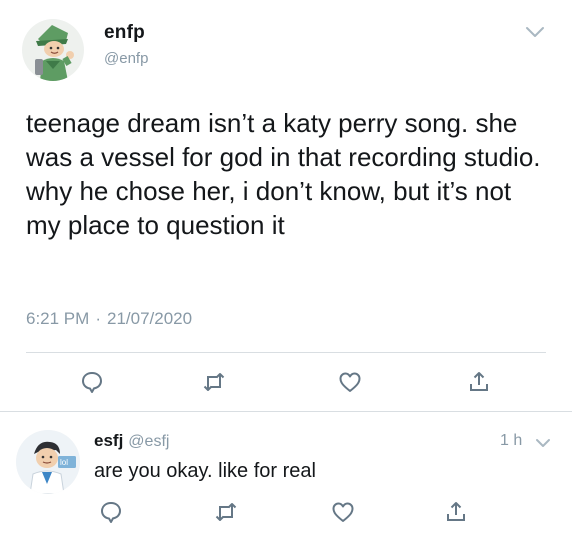 Image resolution: width=572 pixels, height=536 pixels. What do you see at coordinates (124, 33) in the screenshot?
I see `display-name: enfp` at bounding box center [124, 33].